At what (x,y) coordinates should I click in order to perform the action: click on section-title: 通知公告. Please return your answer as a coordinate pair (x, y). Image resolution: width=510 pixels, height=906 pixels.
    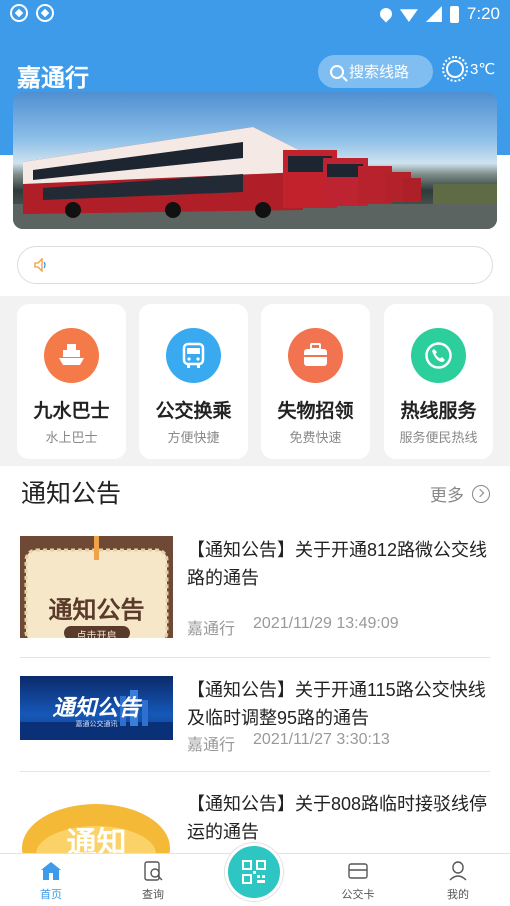
    Looking at the image, I should click on (71, 494).